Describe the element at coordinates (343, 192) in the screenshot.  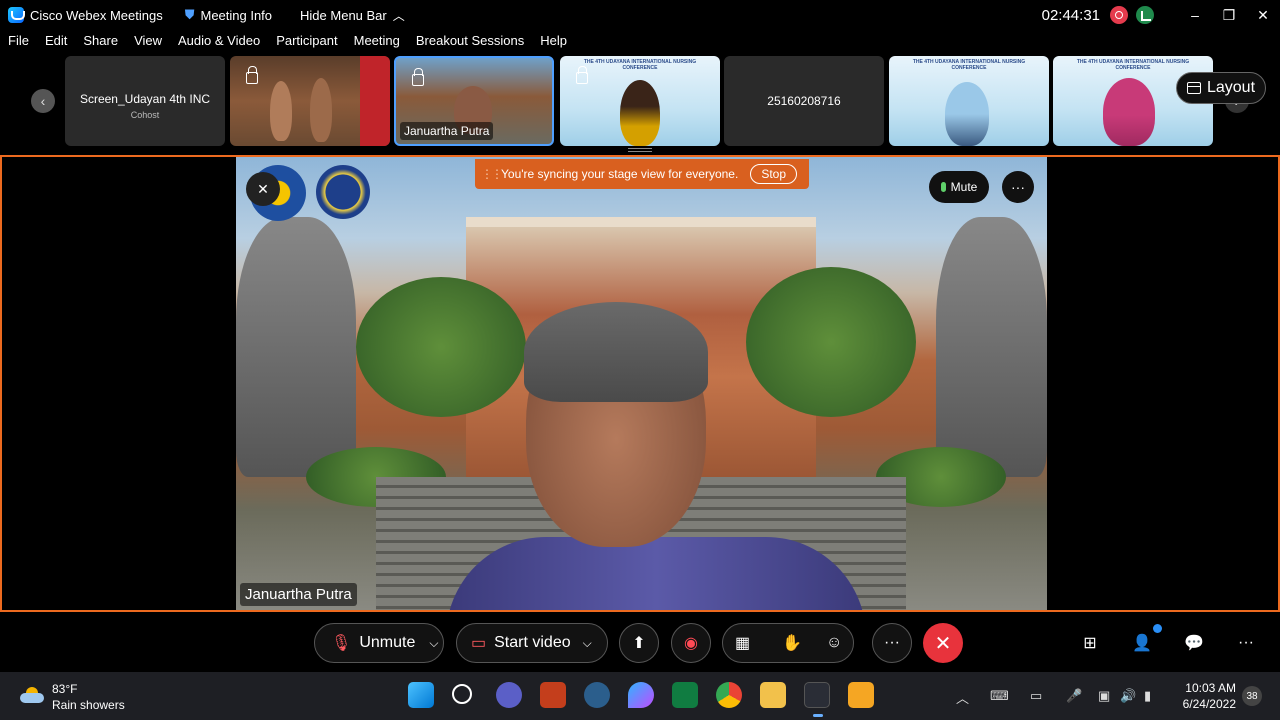
I see `udayana-logo-icon` at that location.